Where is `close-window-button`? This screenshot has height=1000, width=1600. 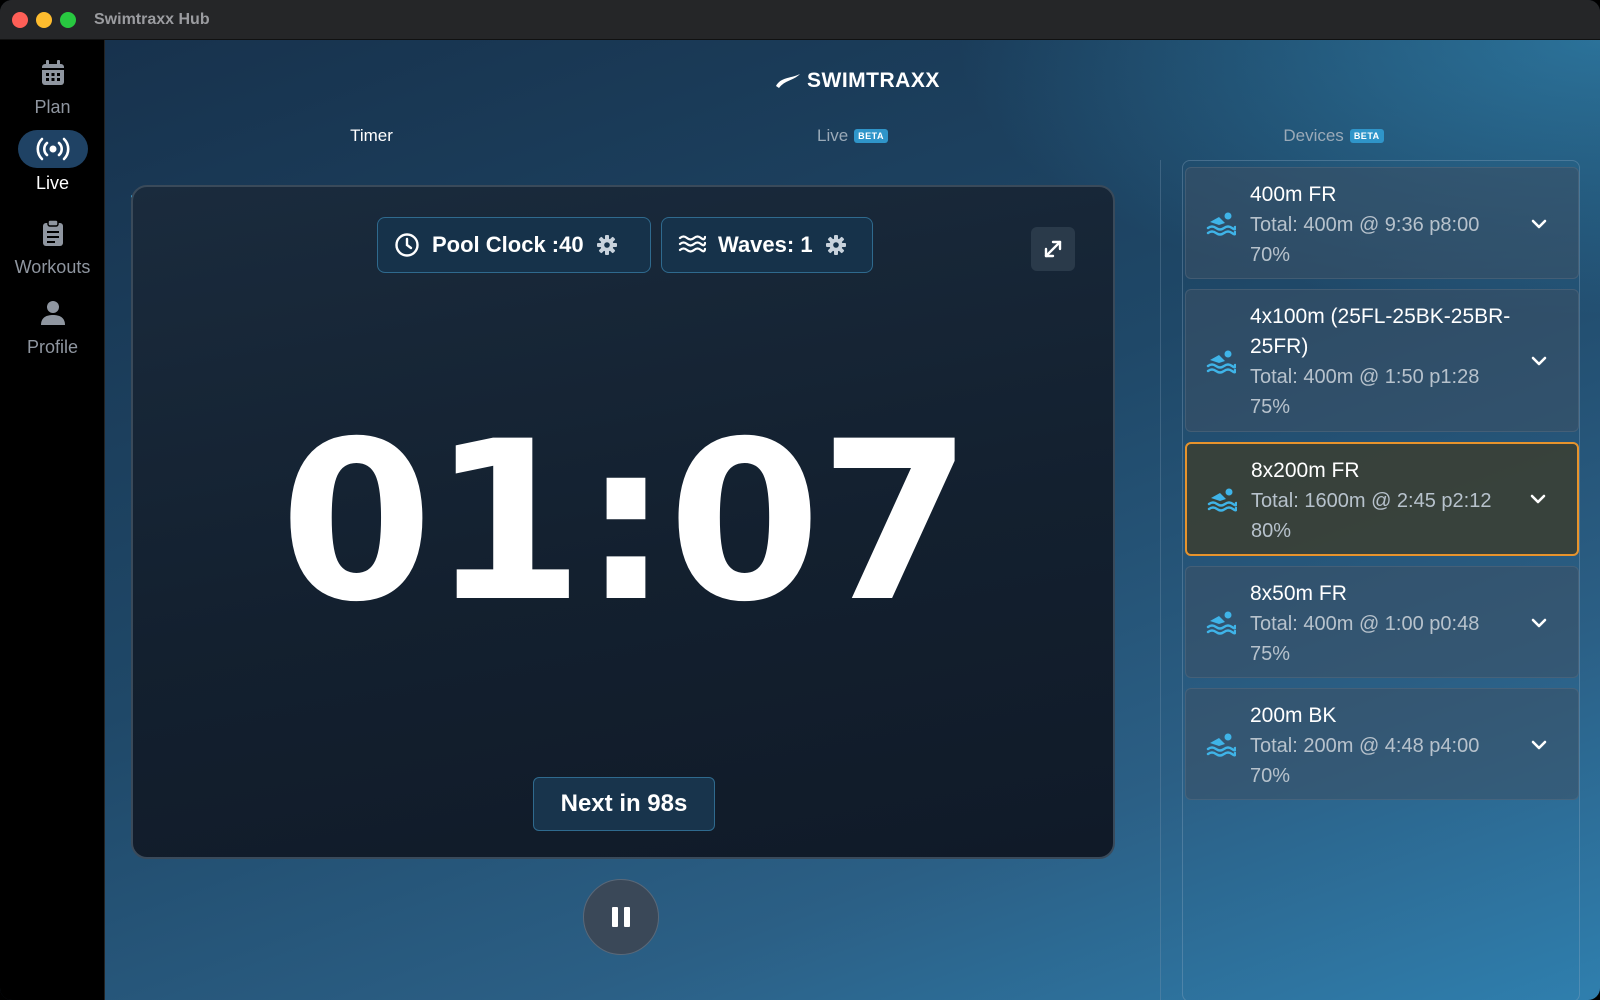 close-window-button is located at coordinates (20, 19).